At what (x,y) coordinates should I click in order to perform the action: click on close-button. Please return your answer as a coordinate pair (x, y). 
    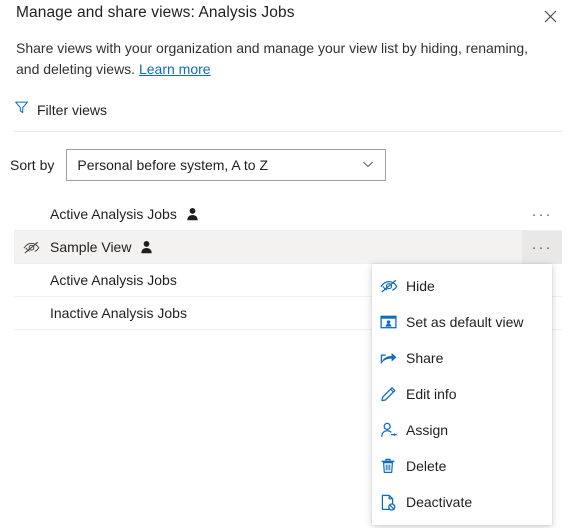
    Looking at the image, I should click on (550, 16).